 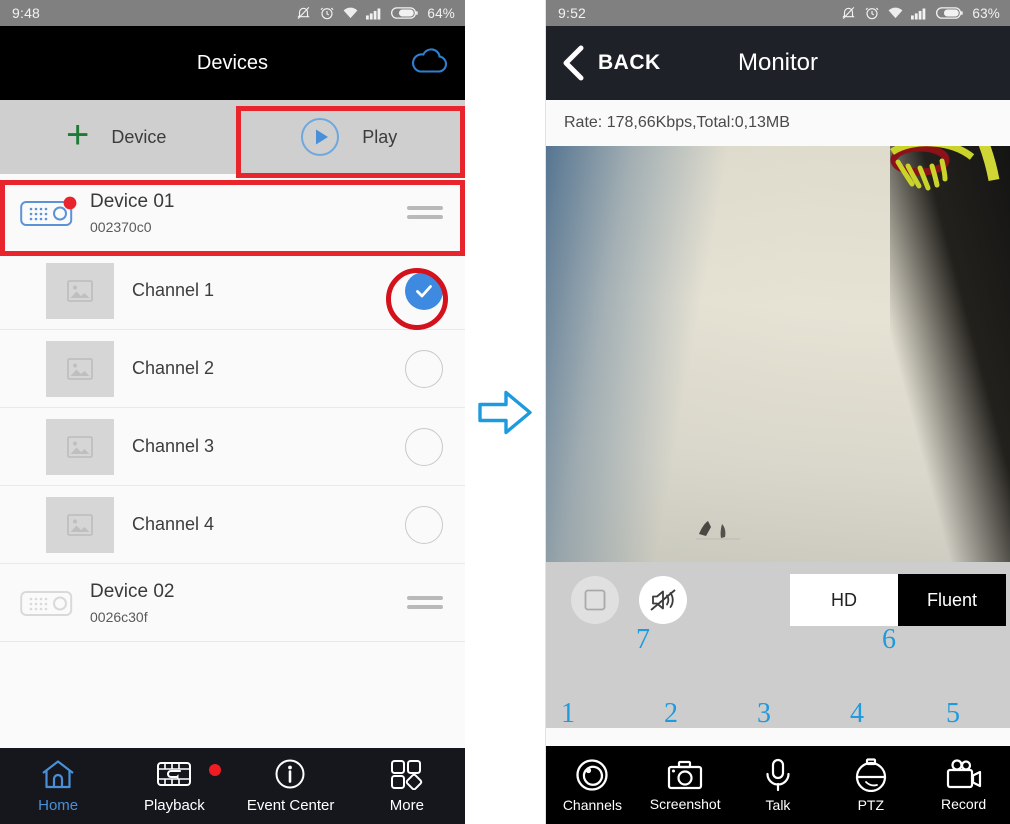 I want to click on add-device-label: Device, so click(x=139, y=136).